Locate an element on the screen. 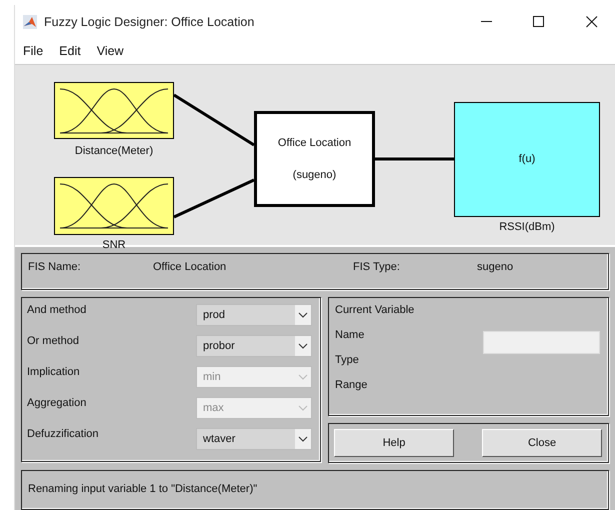 This screenshot has height=510, width=615. fis-type-label: FIS Type: is located at coordinates (377, 267).